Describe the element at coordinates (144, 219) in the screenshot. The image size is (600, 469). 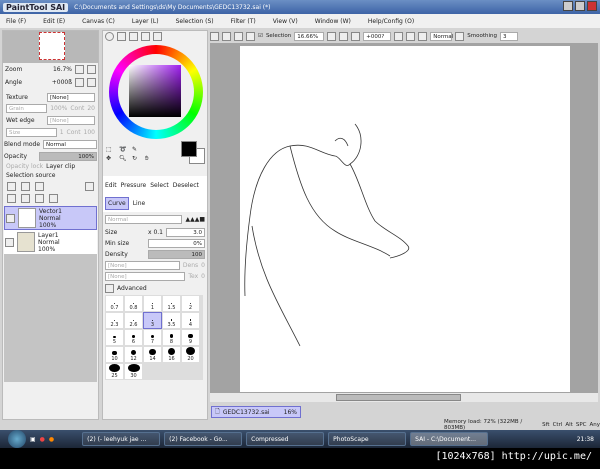
I see `brush-mode-select: Normal` at that location.